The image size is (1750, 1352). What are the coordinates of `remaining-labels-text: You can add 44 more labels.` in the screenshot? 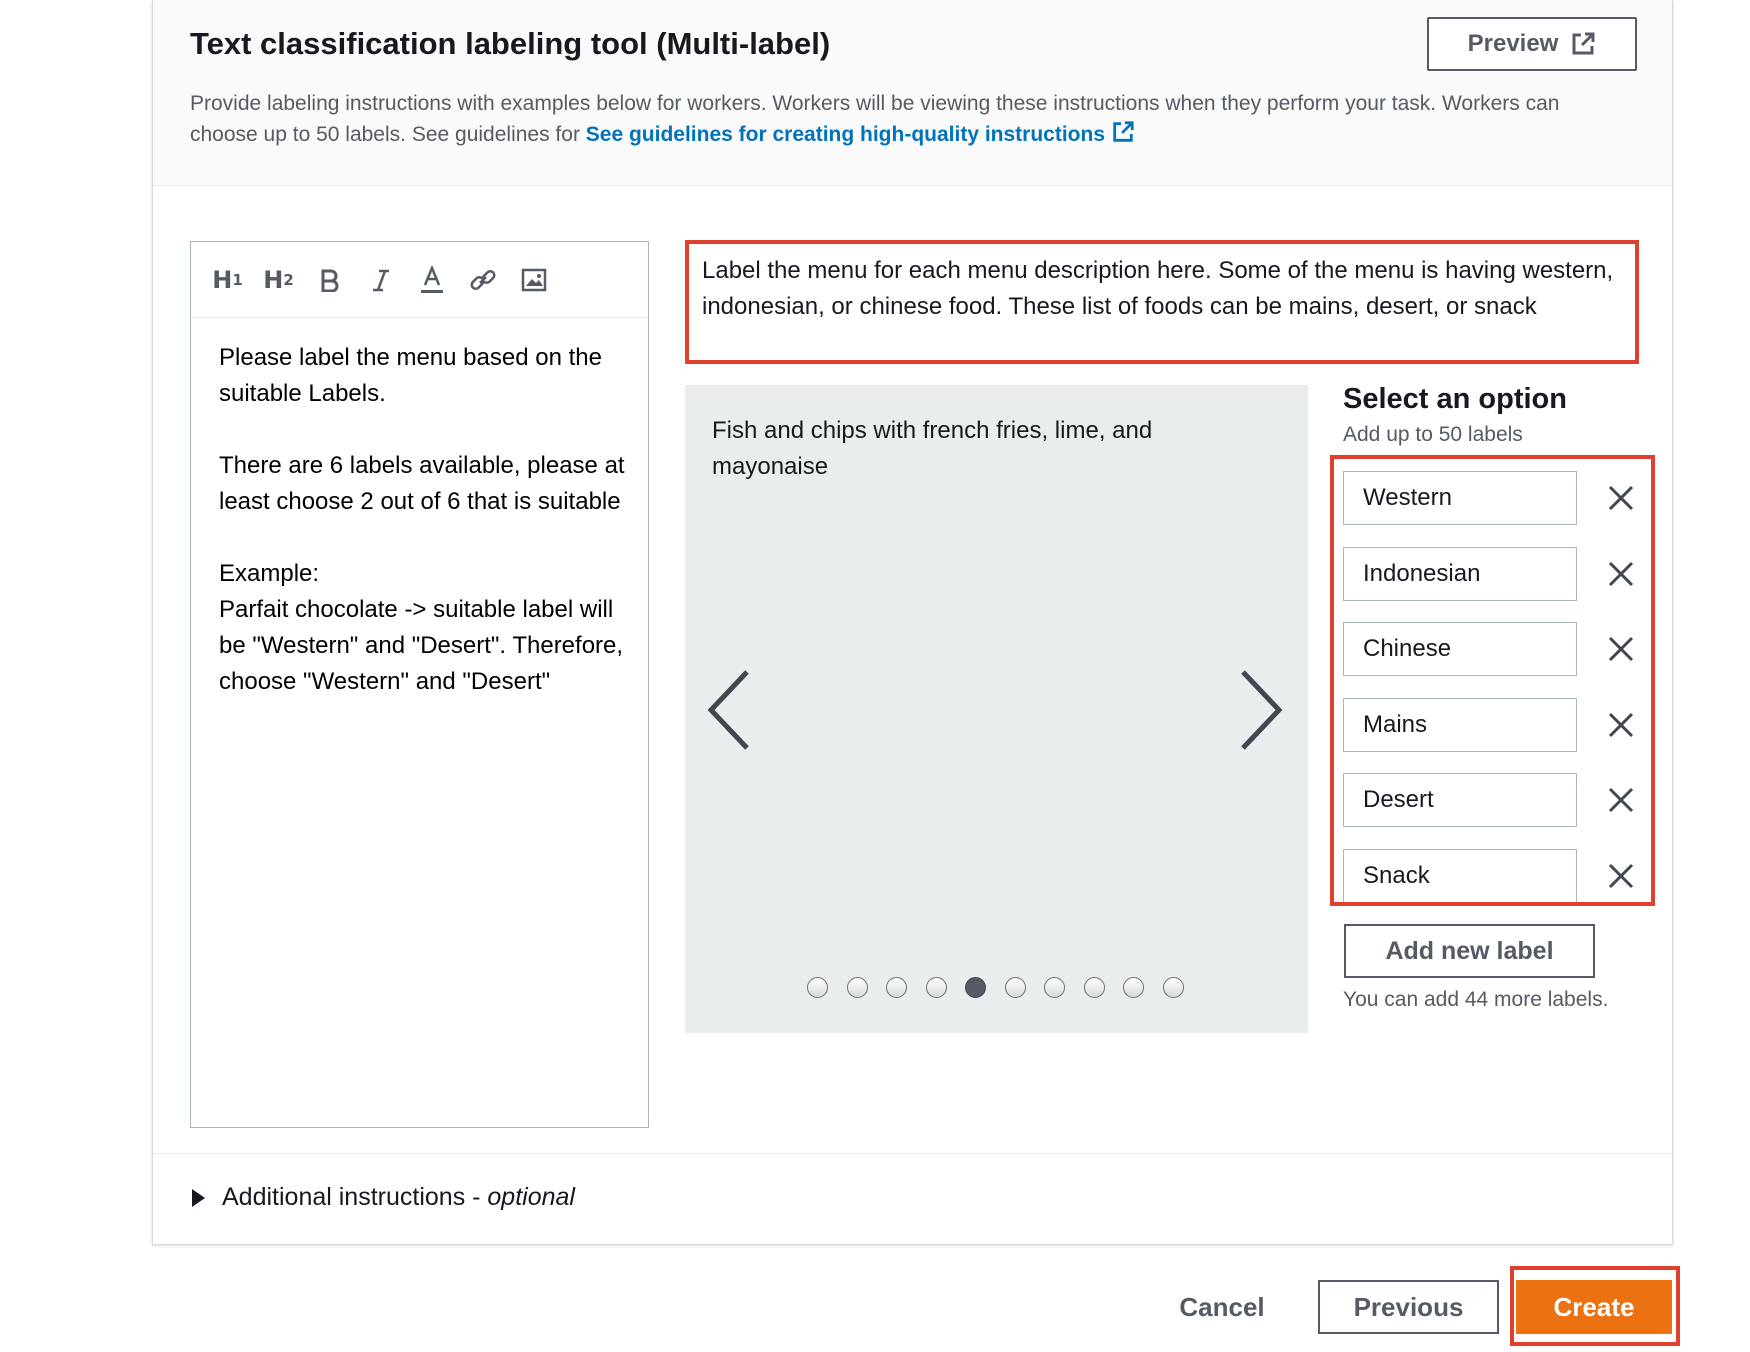 It's located at (1476, 999).